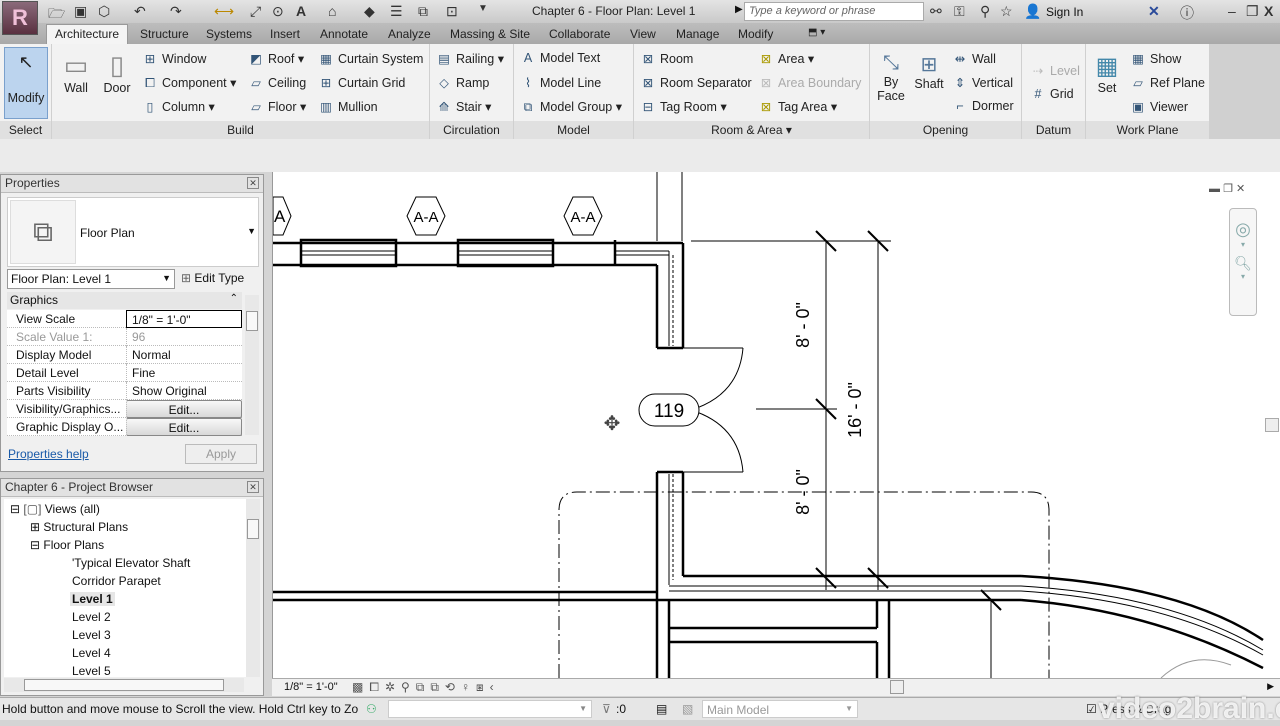 The height and width of the screenshot is (726, 1280). What do you see at coordinates (332, 11) in the screenshot?
I see `3d-view-icon: ⌂` at bounding box center [332, 11].